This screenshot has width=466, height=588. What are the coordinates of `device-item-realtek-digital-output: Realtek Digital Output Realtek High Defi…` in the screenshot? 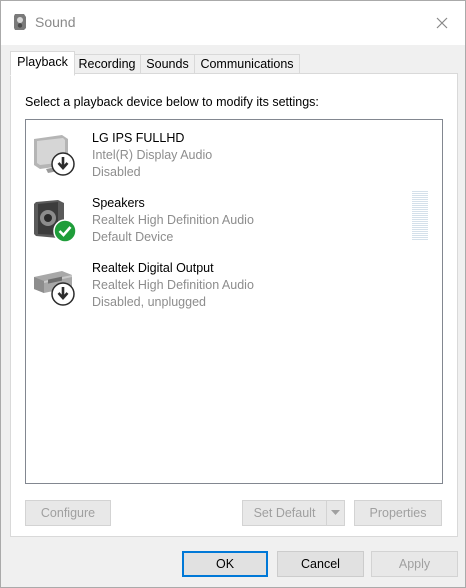 It's located at (233, 287).